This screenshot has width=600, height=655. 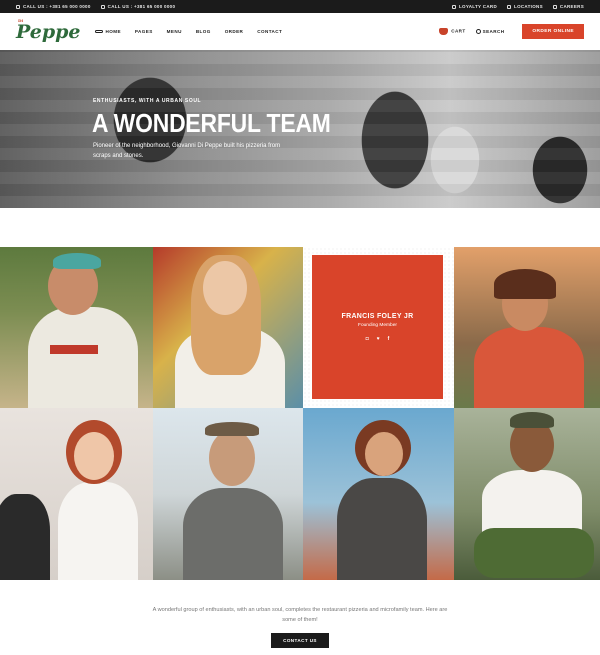 I want to click on member-info-card: FRANCIS FOLEY JR Founding Member ◘ ♥ f, so click(x=377, y=327).